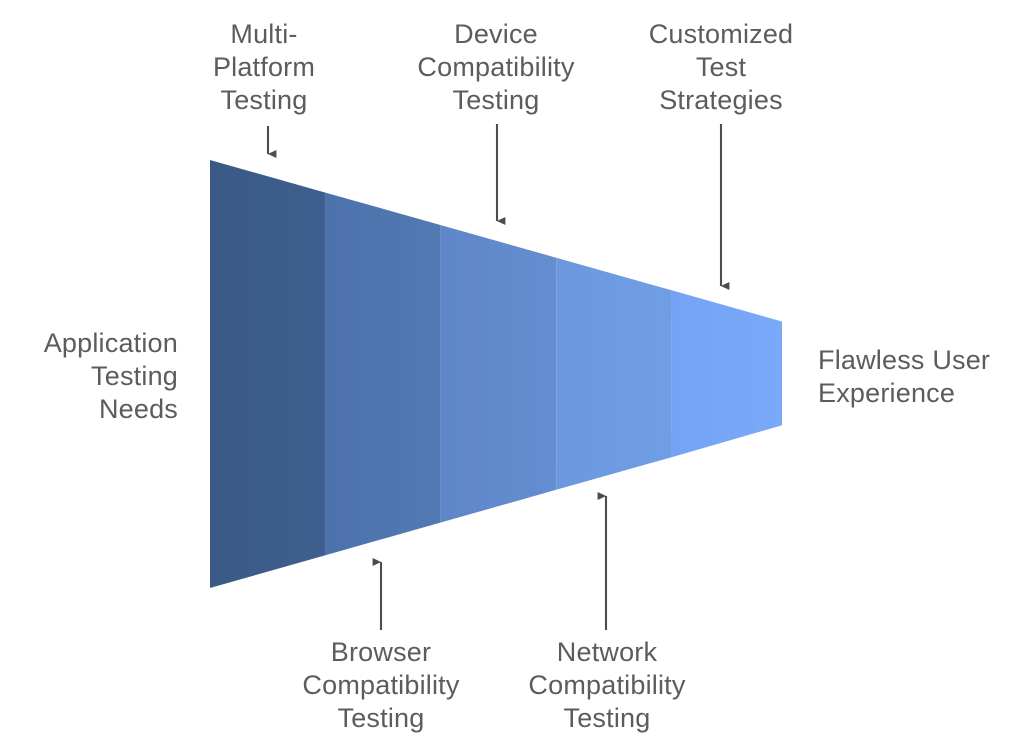 The image size is (1024, 748). What do you see at coordinates (381, 685) in the screenshot?
I see `funnel-label-stage-2: Browser Compatibility Testing` at bounding box center [381, 685].